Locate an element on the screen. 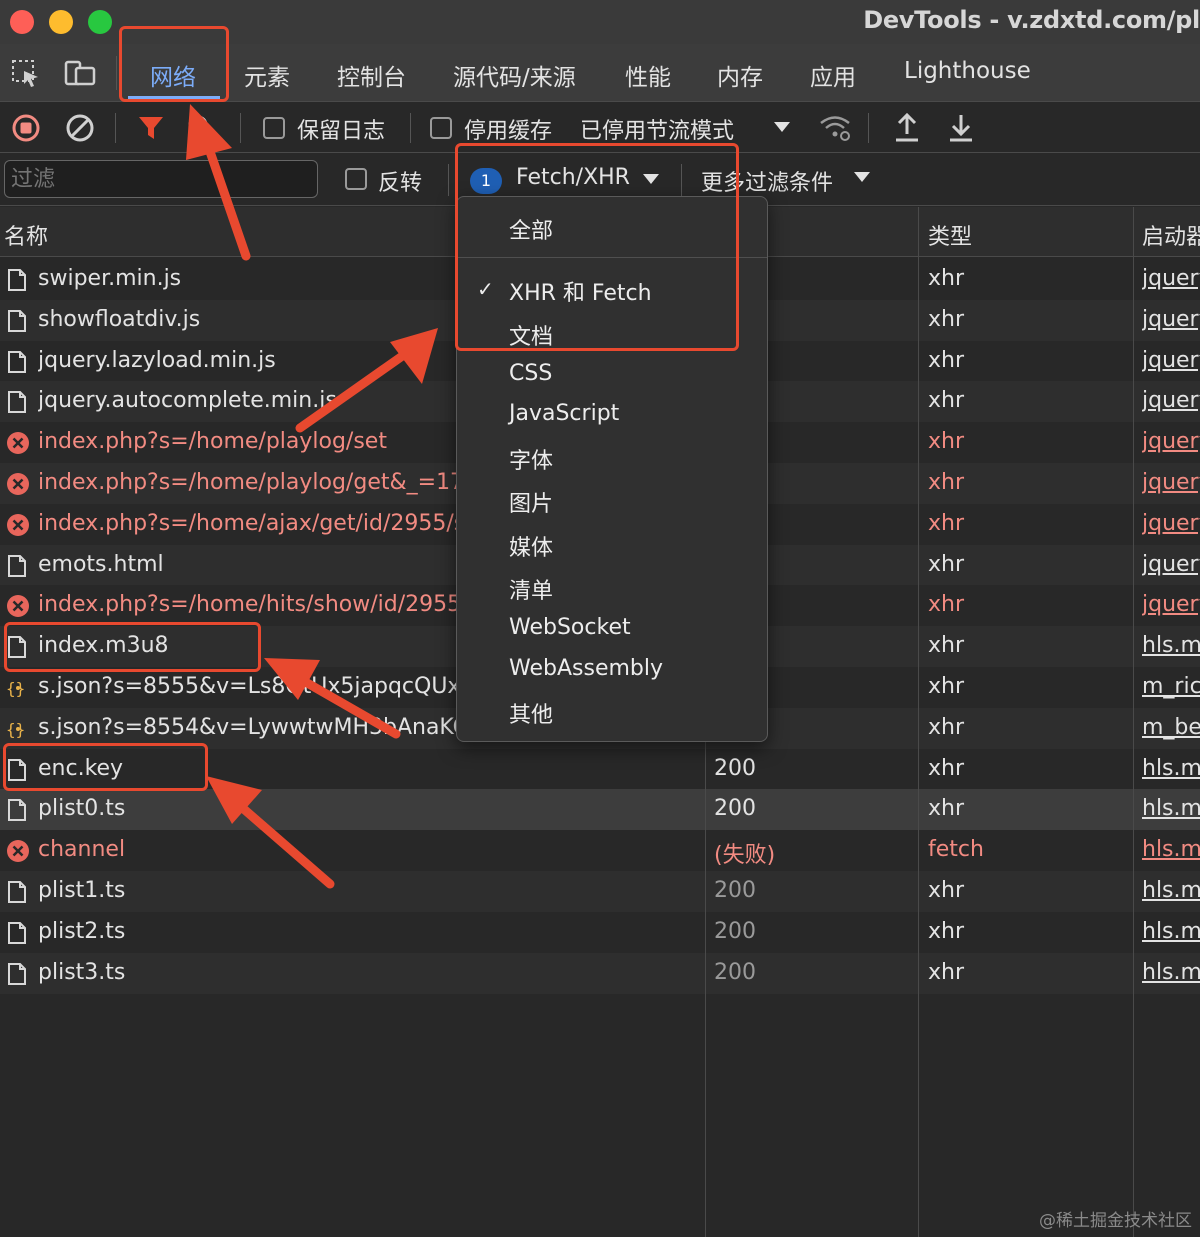  column-divider is located at coordinates (1133, 722).